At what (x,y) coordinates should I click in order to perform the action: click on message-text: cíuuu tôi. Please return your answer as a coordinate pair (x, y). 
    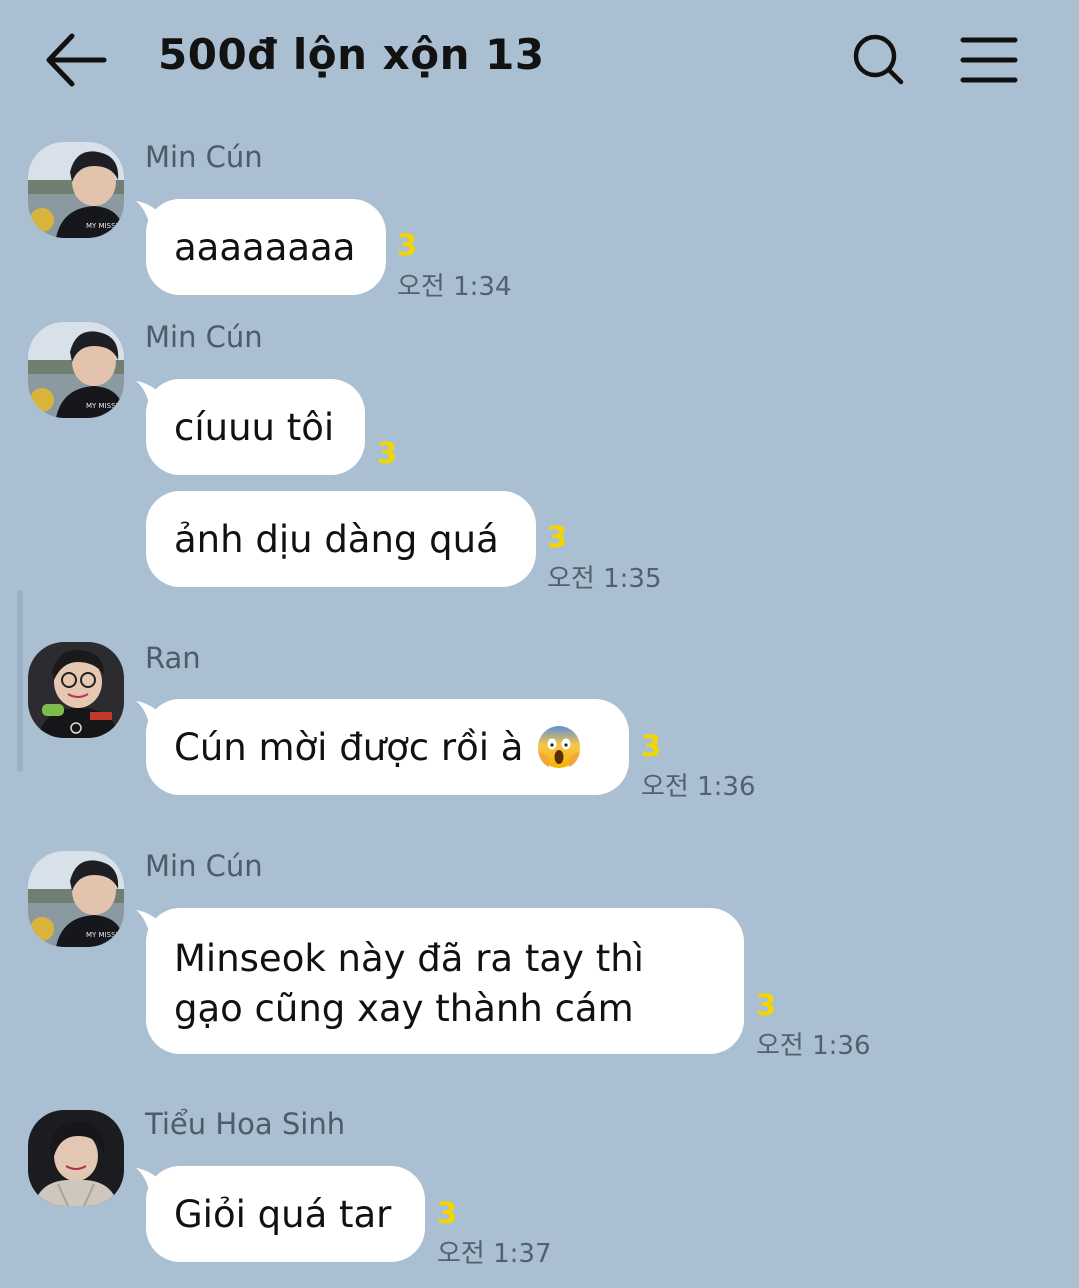
    Looking at the image, I should click on (254, 427).